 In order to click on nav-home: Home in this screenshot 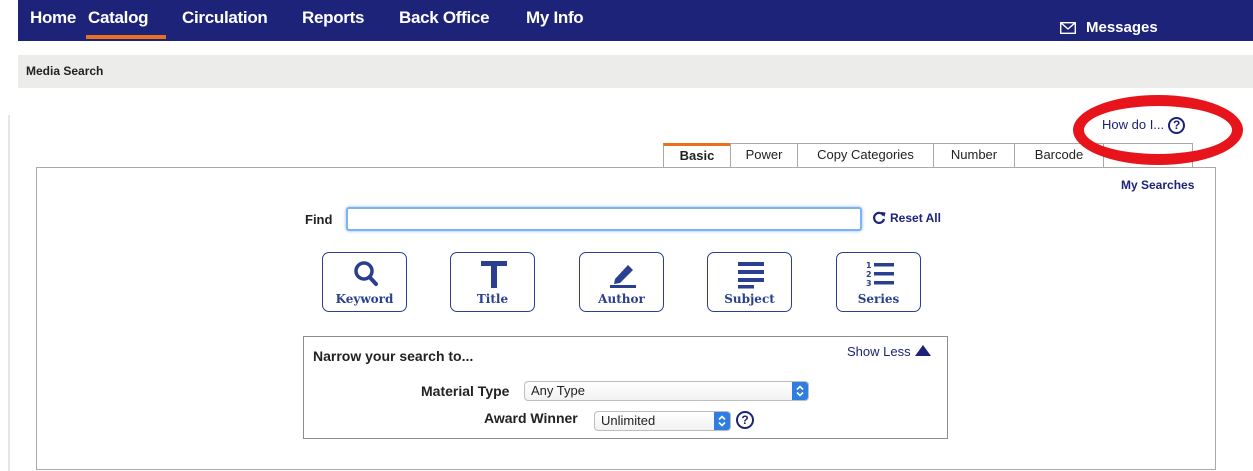, I will do `click(53, 18)`.